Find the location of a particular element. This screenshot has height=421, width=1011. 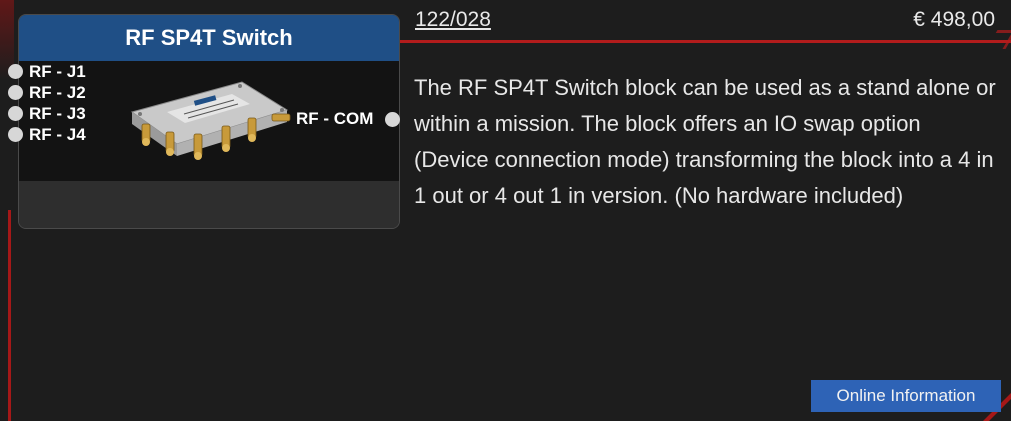

port-label: RF - J2 is located at coordinates (57, 92).